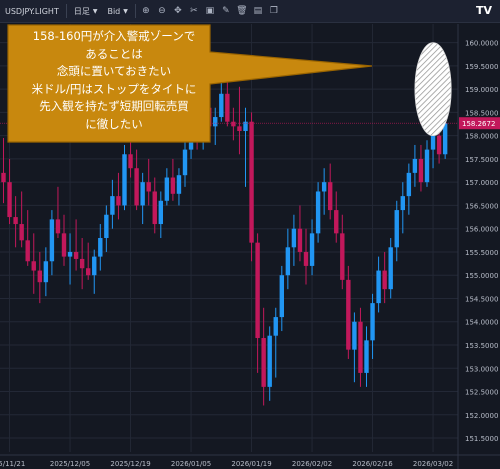 Image resolution: width=500 pixels, height=469 pixels. What do you see at coordinates (481, 137) in the screenshot?
I see `y-tick-label: 158.0000` at bounding box center [481, 137].